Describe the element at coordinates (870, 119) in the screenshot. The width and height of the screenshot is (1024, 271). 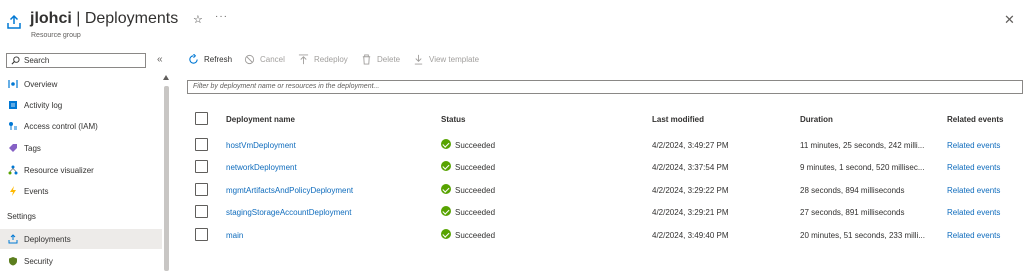
I see `column-header-duration: Duration` at that location.